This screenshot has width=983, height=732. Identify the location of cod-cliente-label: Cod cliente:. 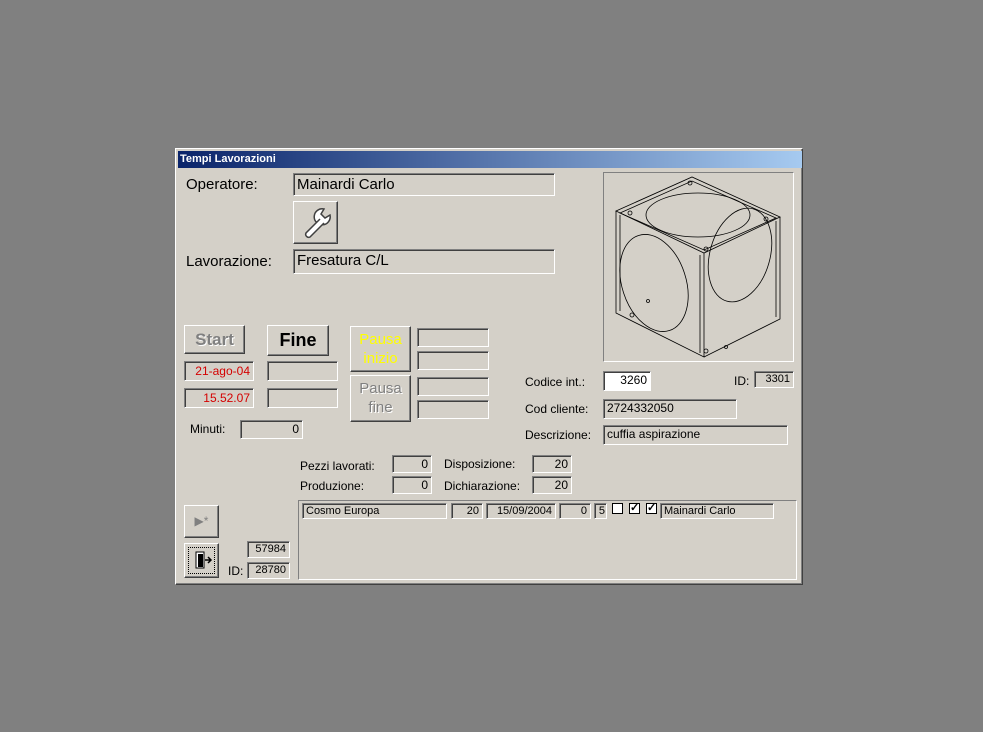
(557, 409).